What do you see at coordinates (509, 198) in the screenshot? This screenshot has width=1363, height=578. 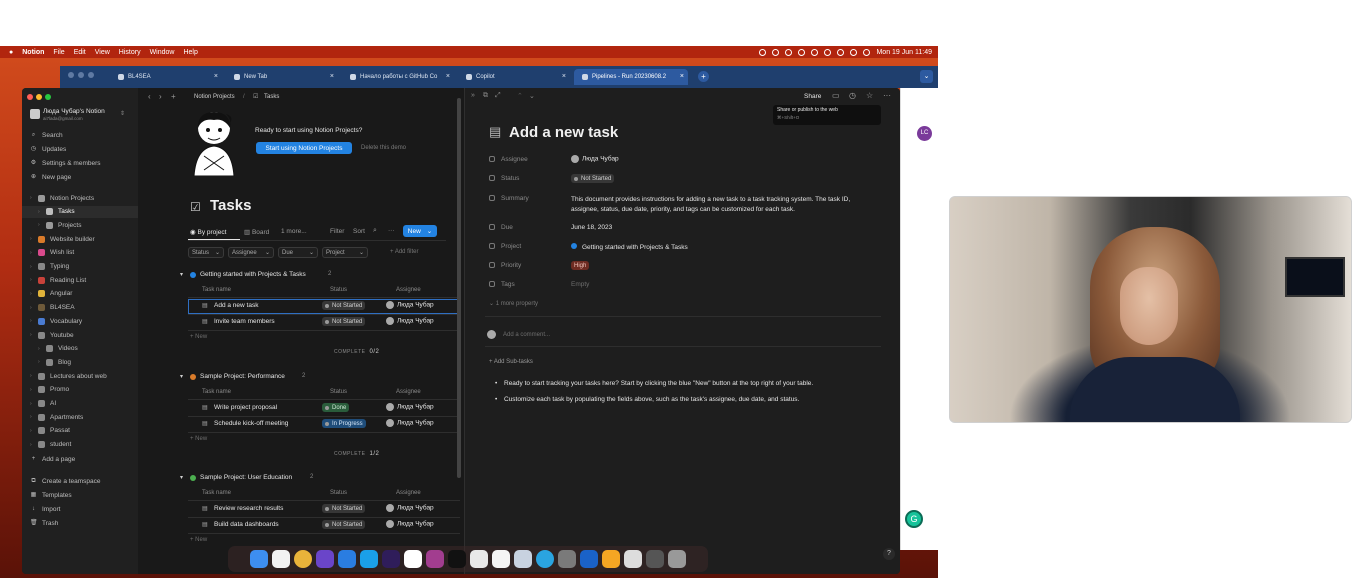 I see `property-label: Summary` at bounding box center [509, 198].